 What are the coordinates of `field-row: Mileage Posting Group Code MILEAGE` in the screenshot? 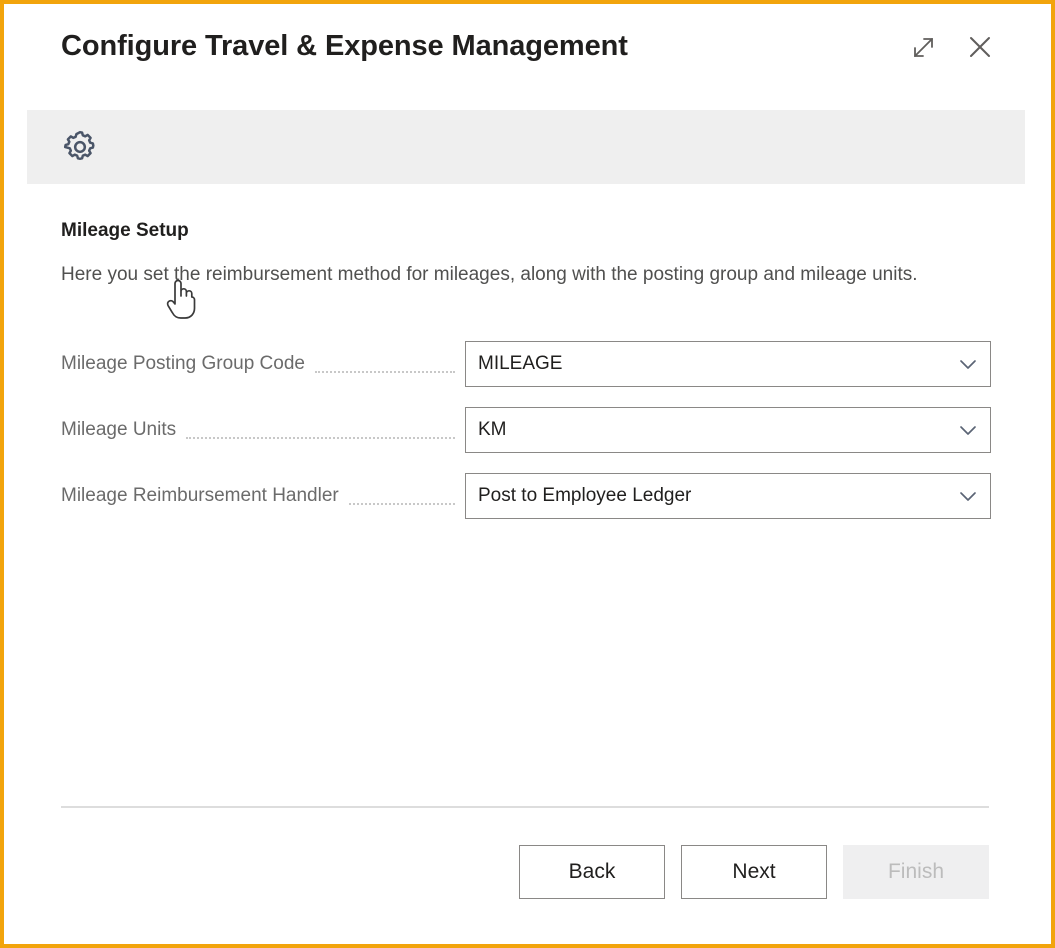 It's located at (526, 364).